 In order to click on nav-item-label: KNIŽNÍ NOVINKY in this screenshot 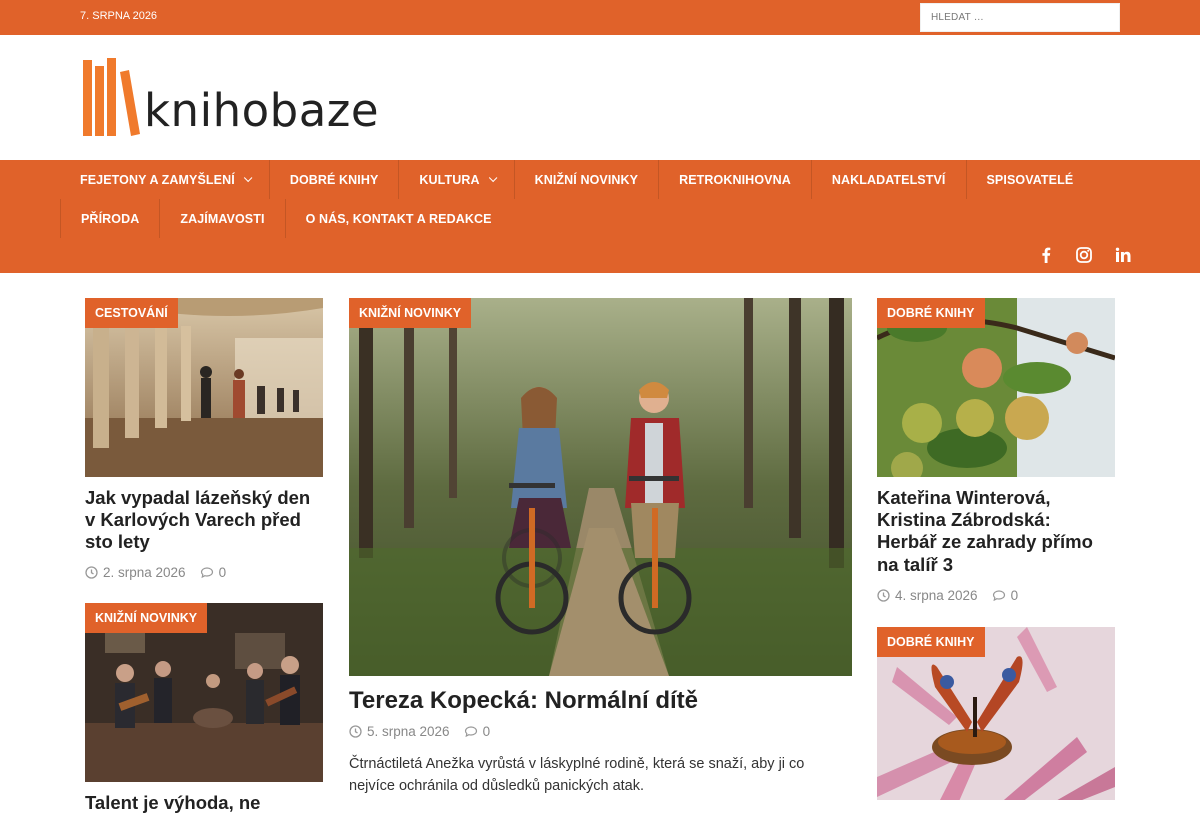, I will do `click(586, 179)`.